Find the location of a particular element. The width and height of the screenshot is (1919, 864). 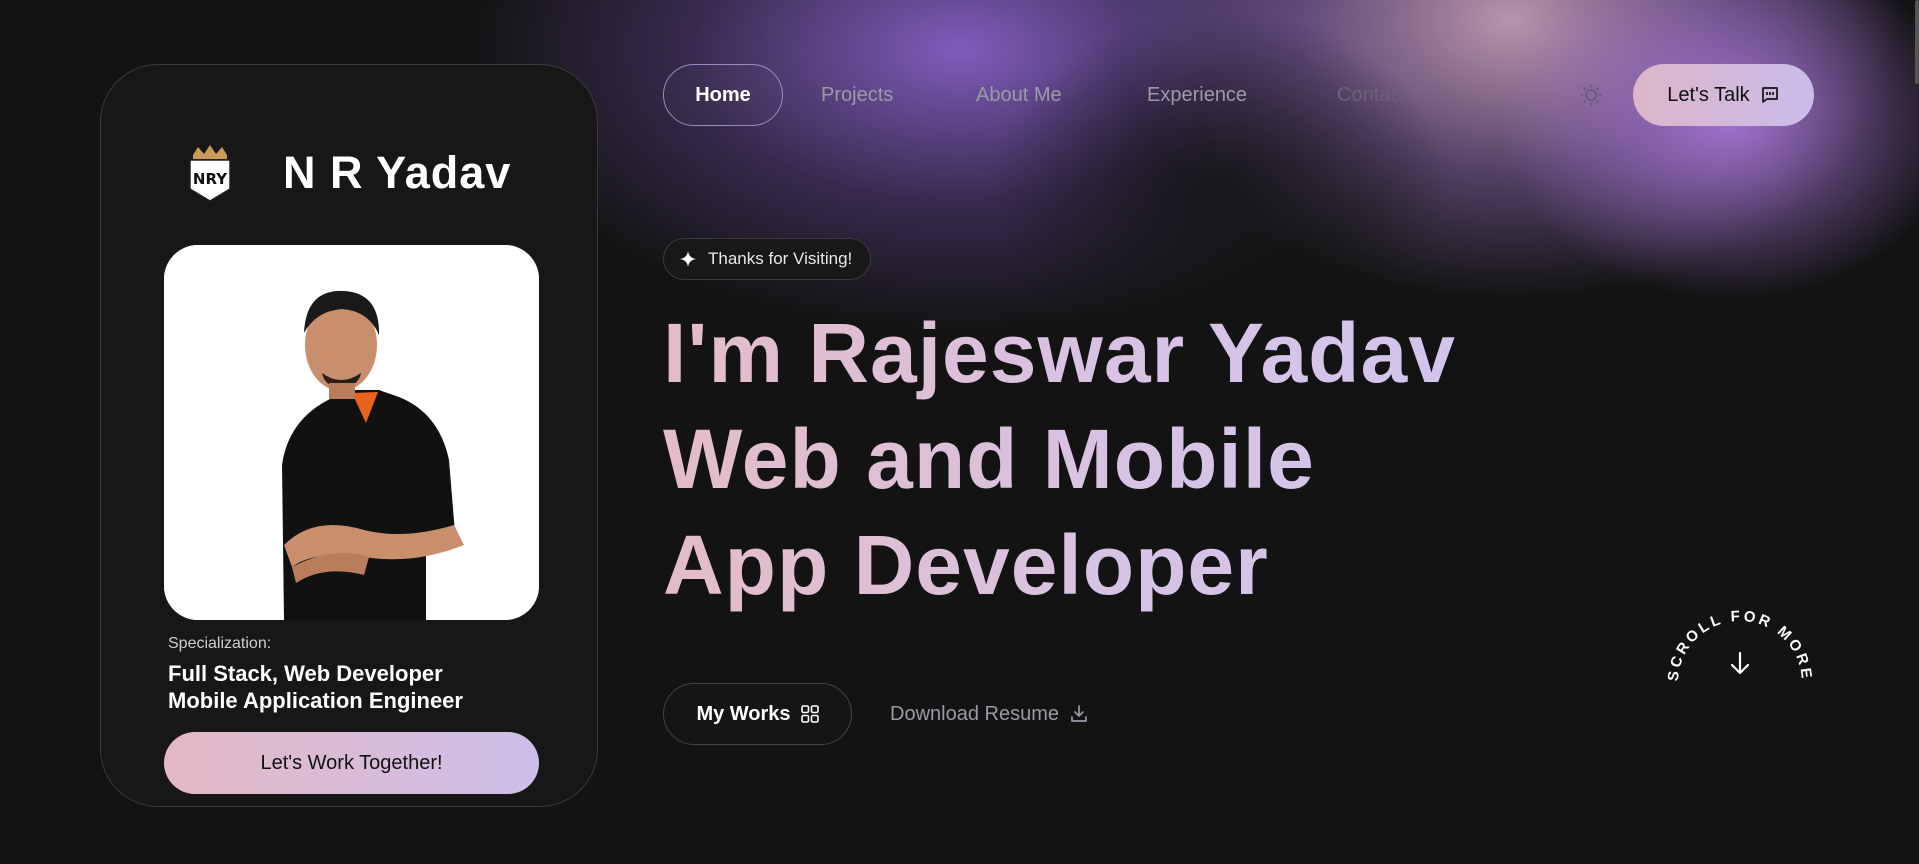

nav-experience: Experience is located at coordinates (1197, 95).